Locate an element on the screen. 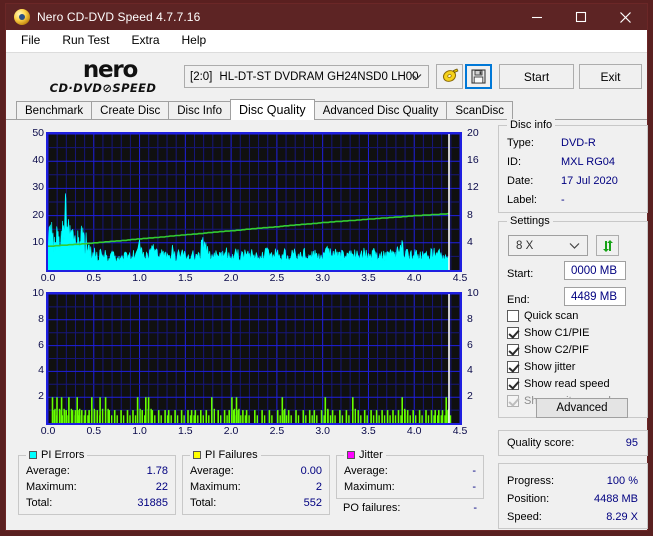  y-axis-tick-label: 20 is located at coordinates (38, 214).